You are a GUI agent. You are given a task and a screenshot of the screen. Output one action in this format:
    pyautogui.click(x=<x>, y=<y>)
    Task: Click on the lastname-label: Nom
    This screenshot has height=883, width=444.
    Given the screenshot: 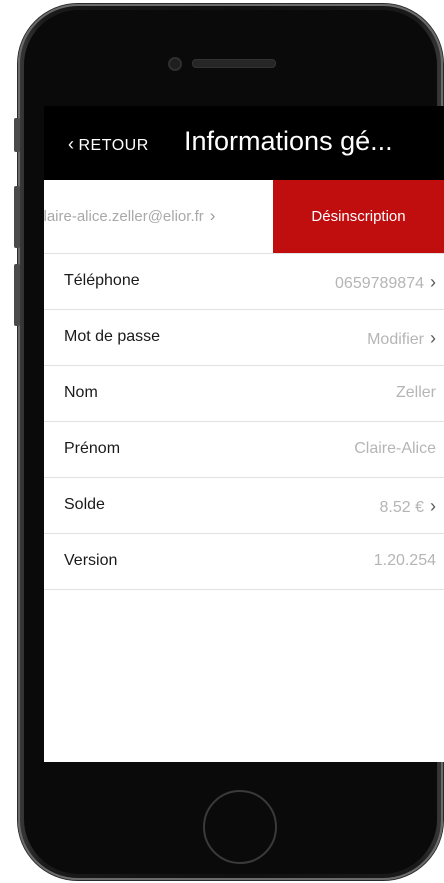 What is the action you would take?
    pyautogui.click(x=81, y=392)
    